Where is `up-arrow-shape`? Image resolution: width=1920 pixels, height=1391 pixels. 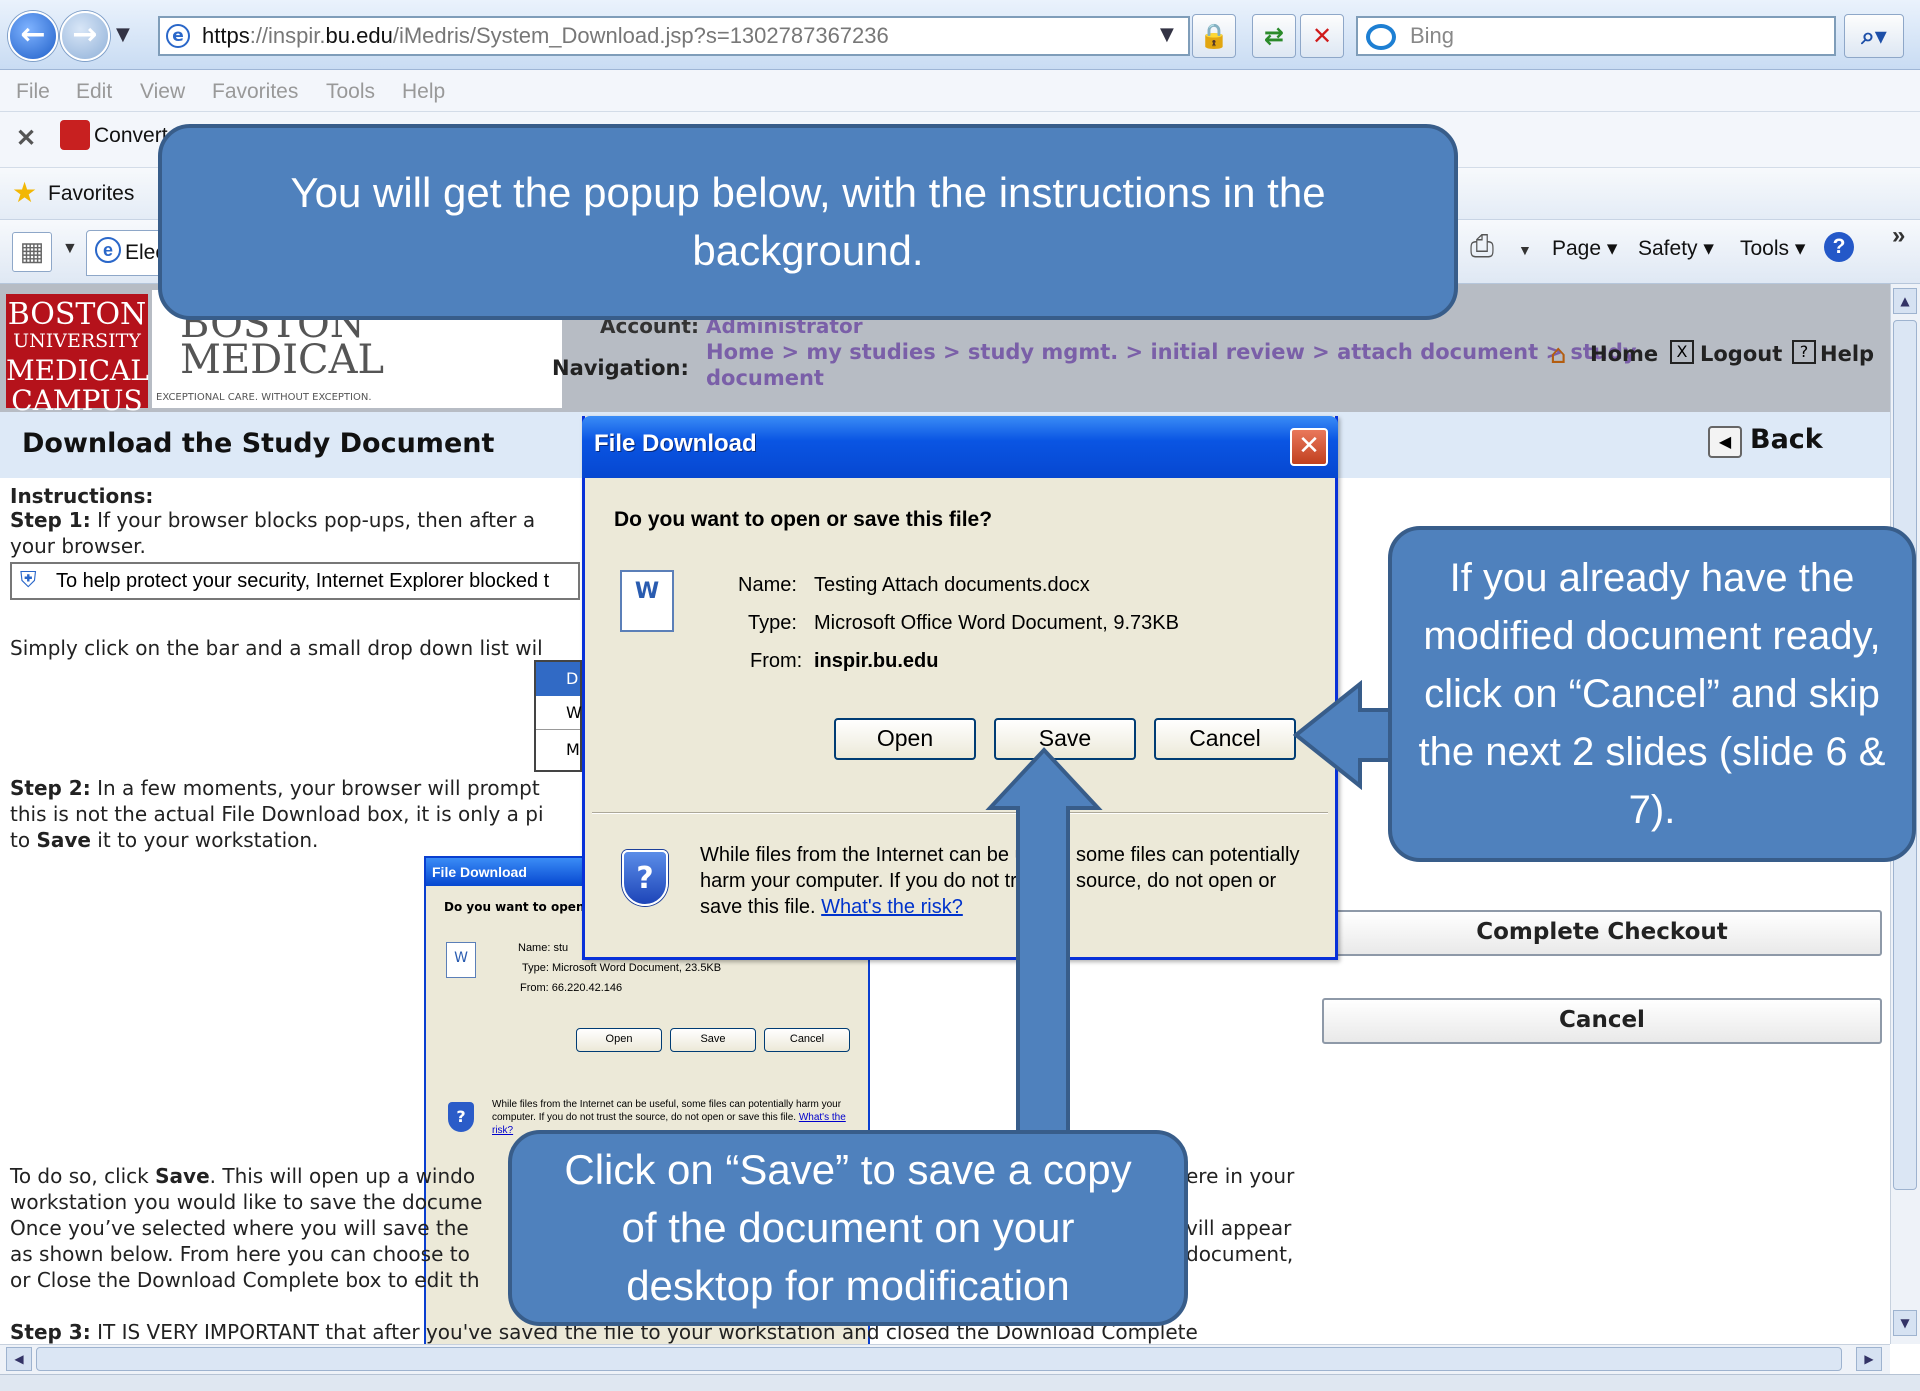
up-arrow-shape is located at coordinates (1044, 946).